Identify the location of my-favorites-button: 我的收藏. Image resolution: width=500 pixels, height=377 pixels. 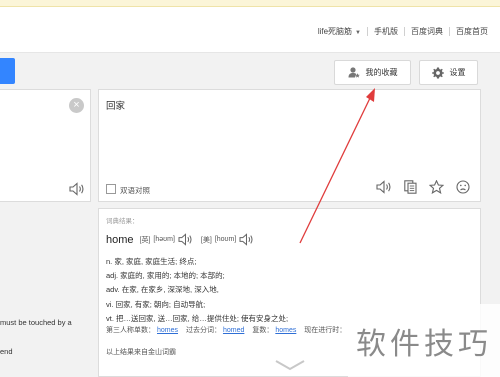
(372, 72).